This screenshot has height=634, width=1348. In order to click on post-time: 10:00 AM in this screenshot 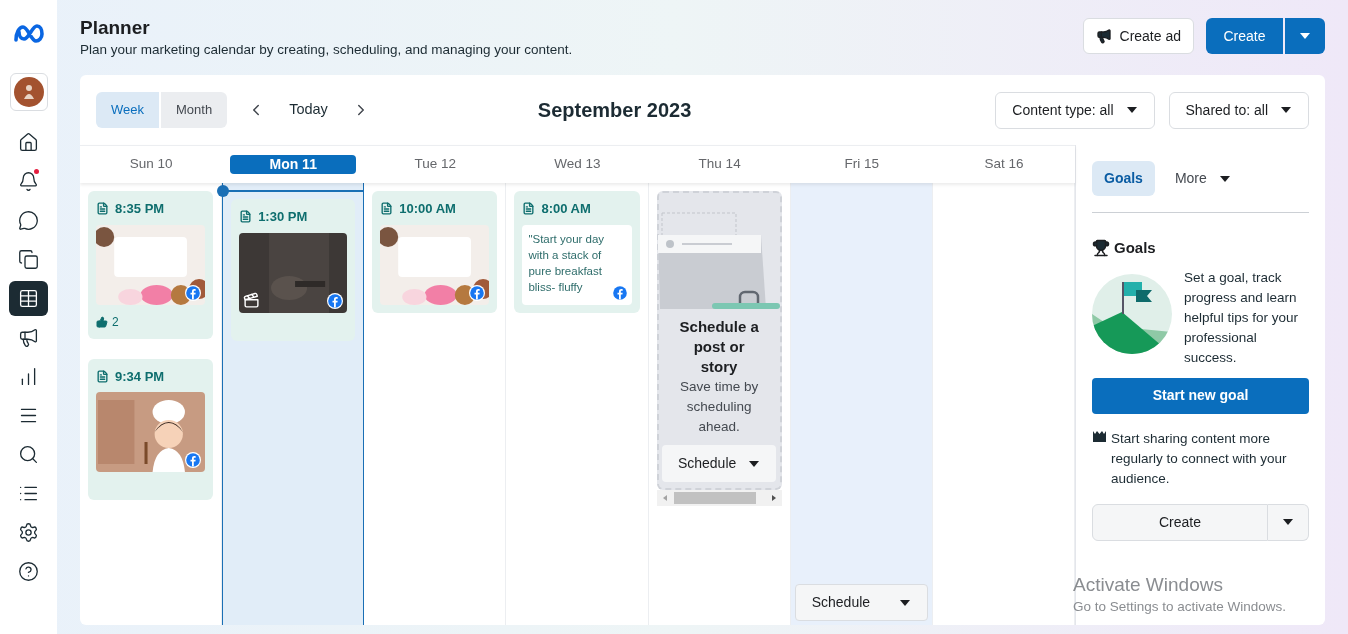, I will do `click(427, 209)`.